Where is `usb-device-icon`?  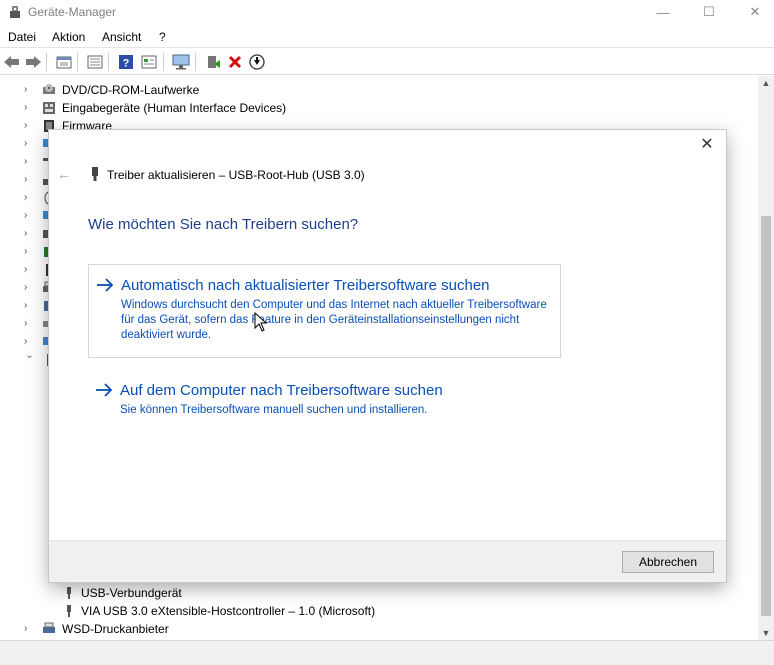
usb-device-icon is located at coordinates (95, 174).